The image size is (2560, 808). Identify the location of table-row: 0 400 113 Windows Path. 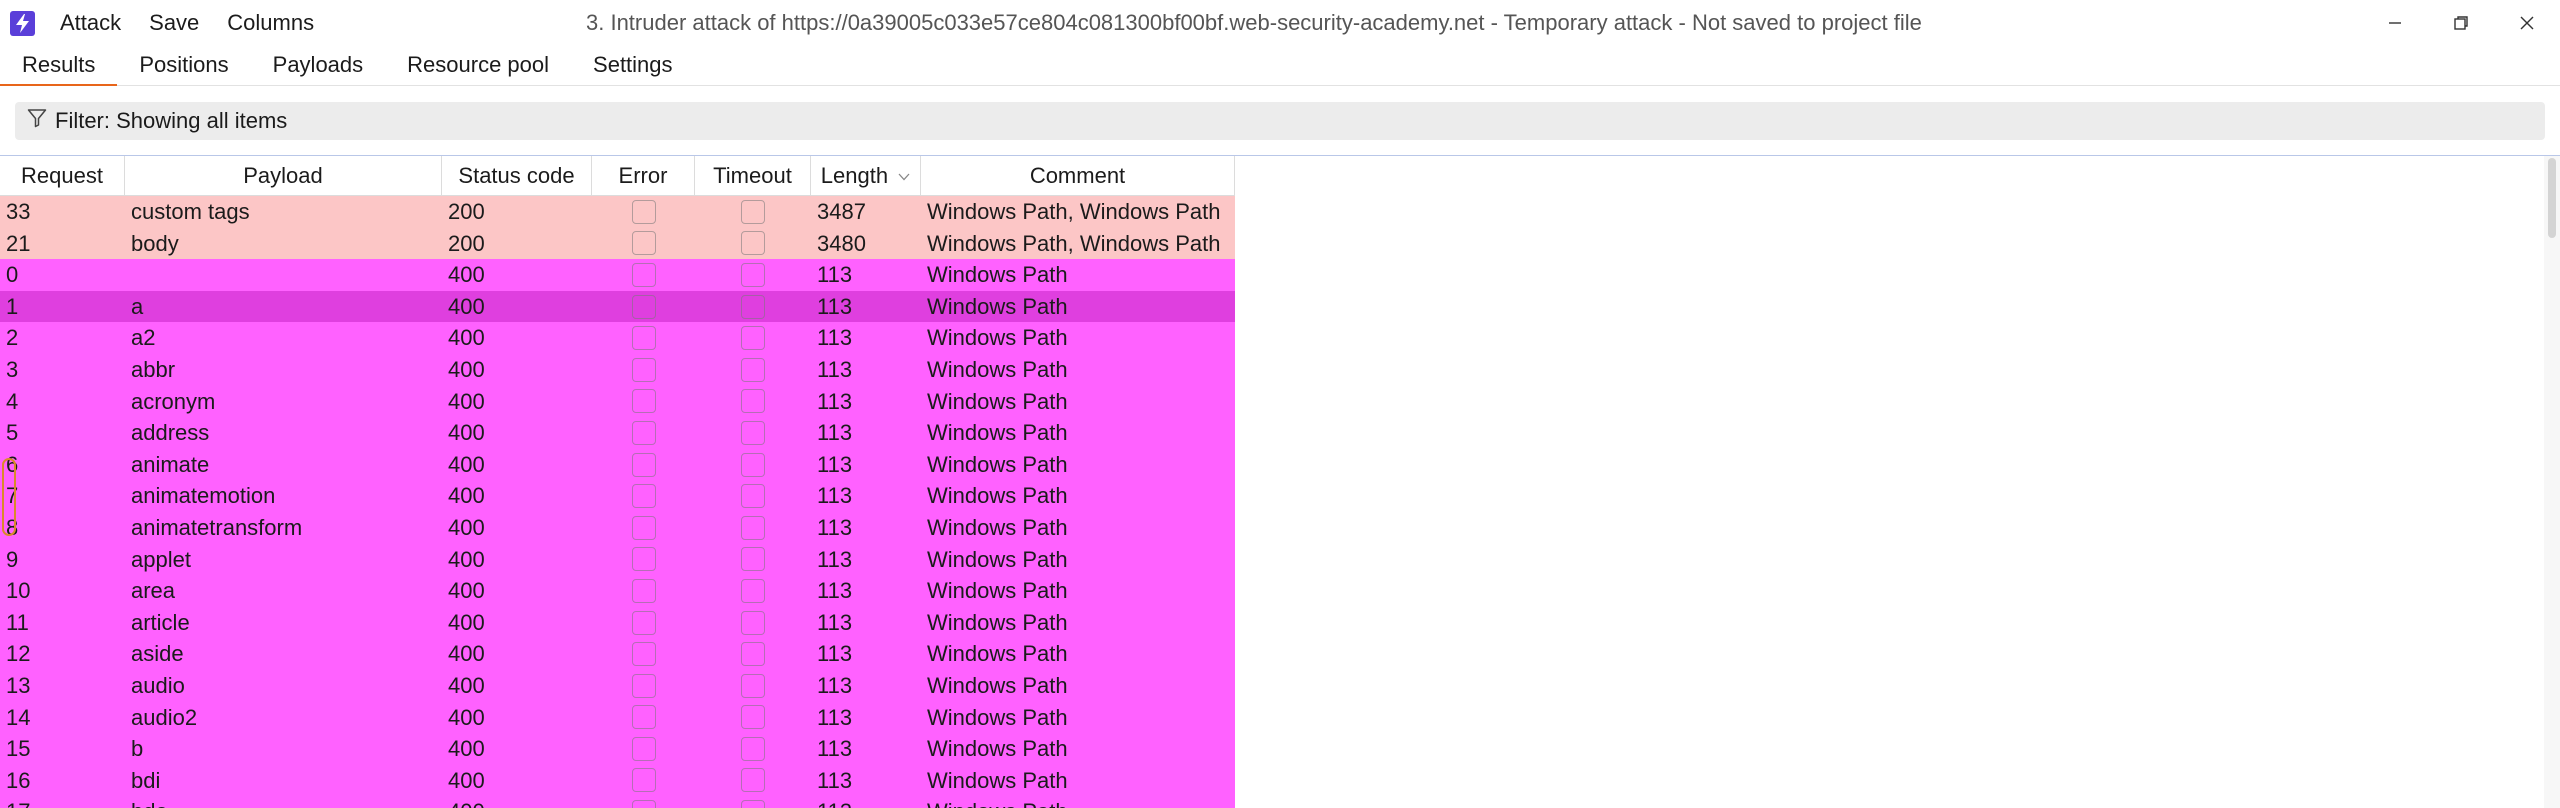
(617, 275).